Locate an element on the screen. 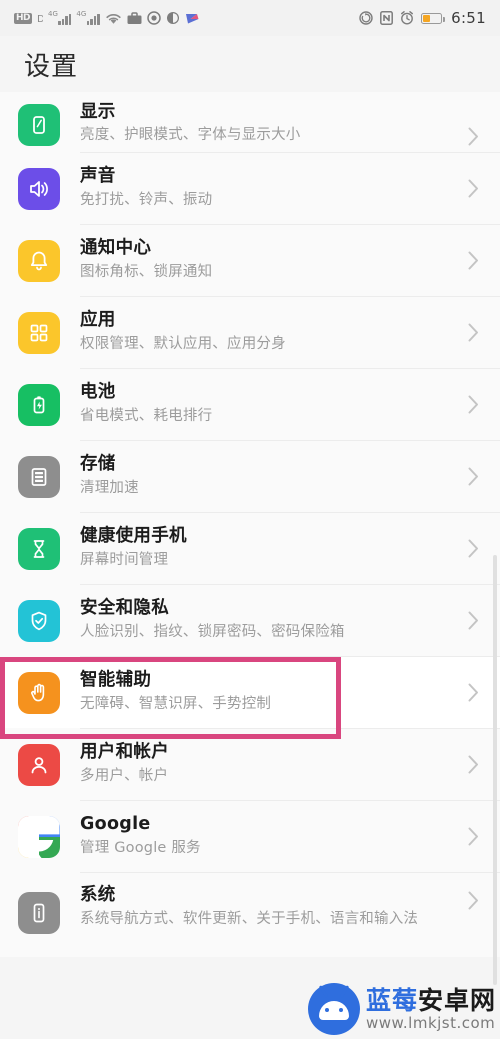  battery-icon is located at coordinates (39, 404).